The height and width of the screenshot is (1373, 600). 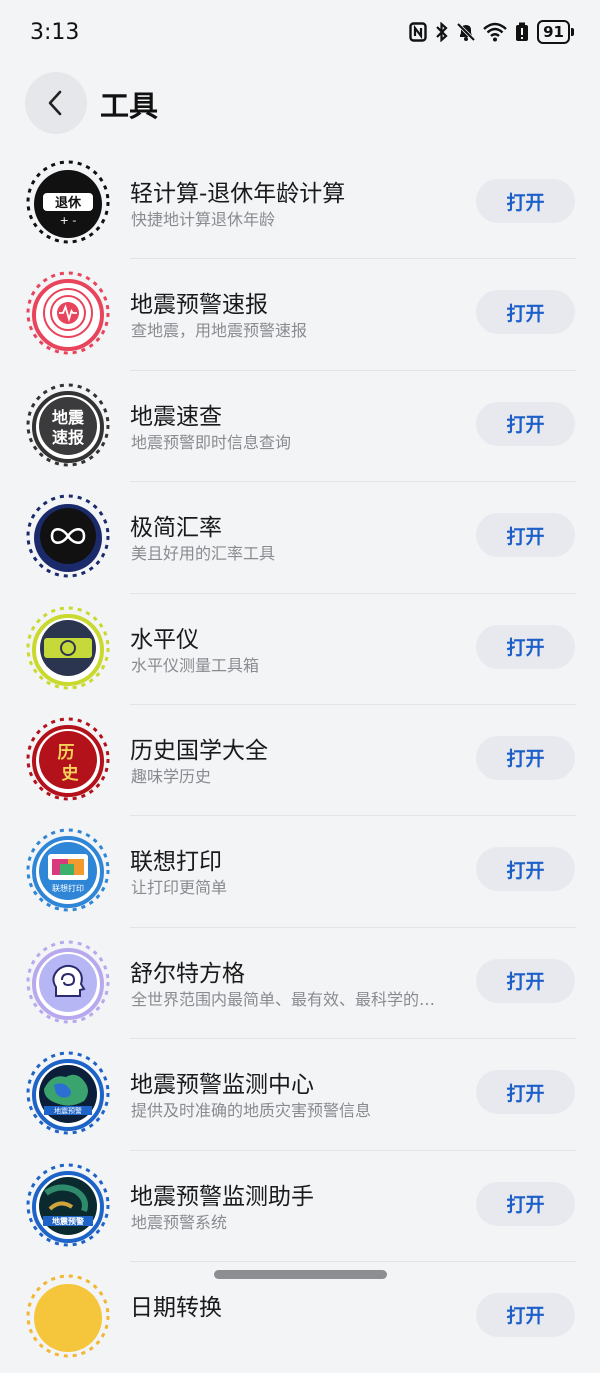 What do you see at coordinates (176, 528) in the screenshot?
I see `app-name: 极简汇率` at bounding box center [176, 528].